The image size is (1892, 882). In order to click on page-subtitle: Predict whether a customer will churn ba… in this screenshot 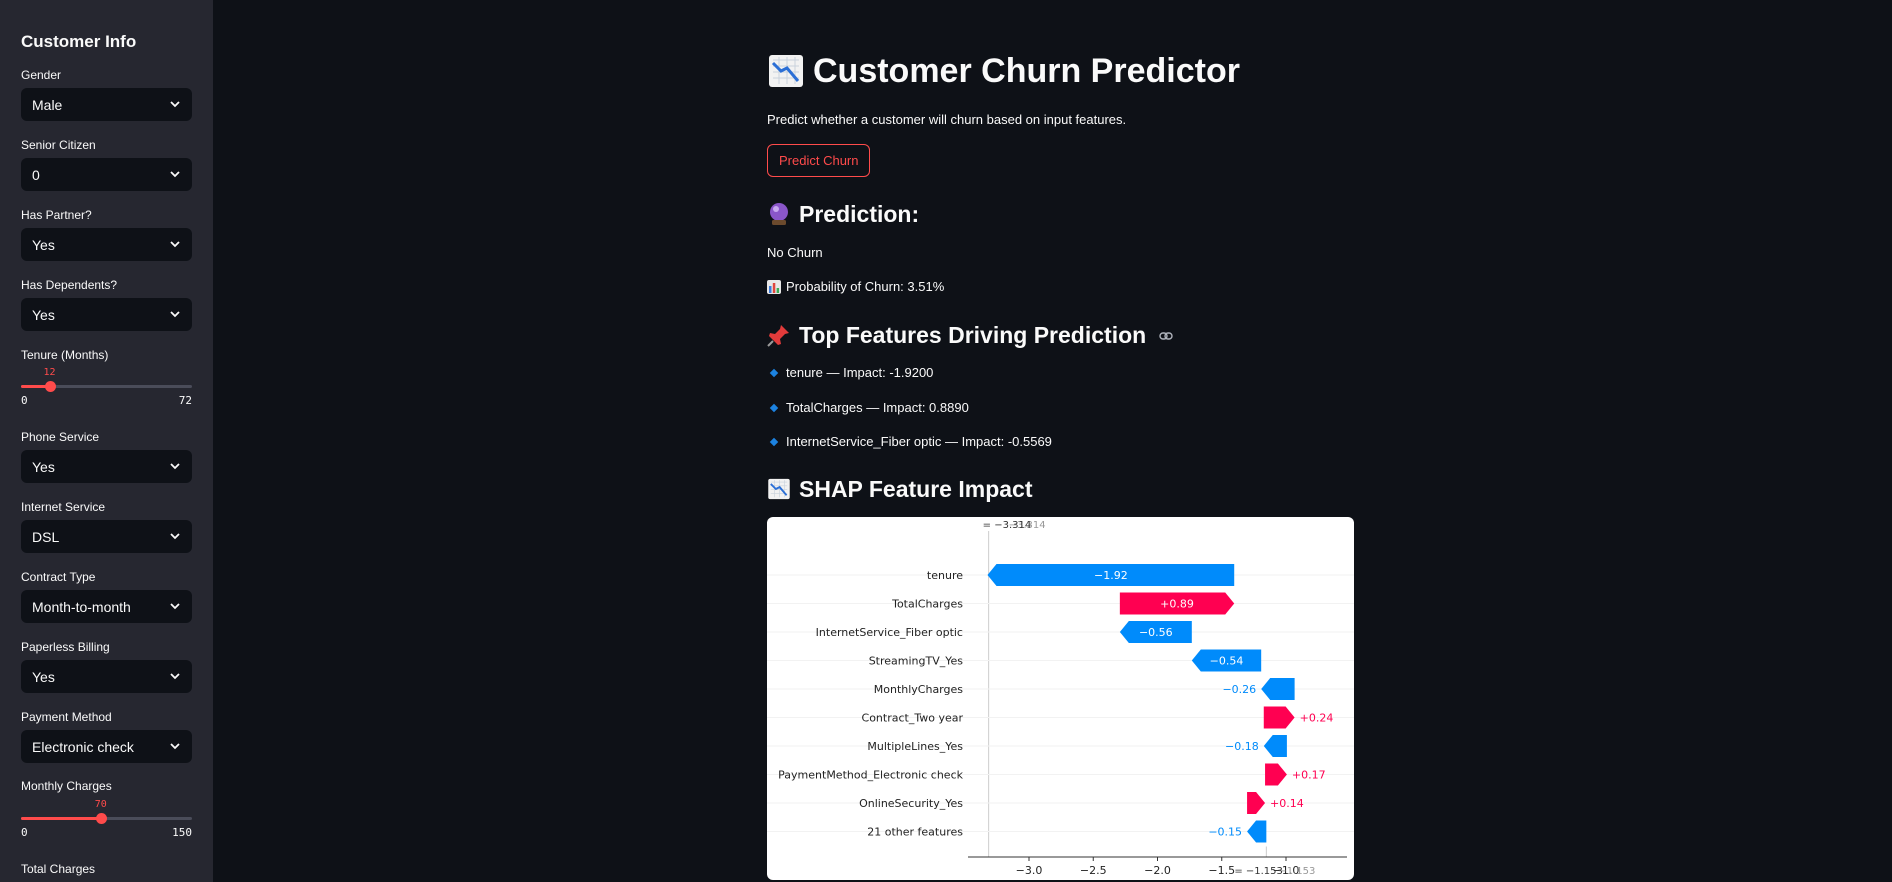, I will do `click(947, 119)`.